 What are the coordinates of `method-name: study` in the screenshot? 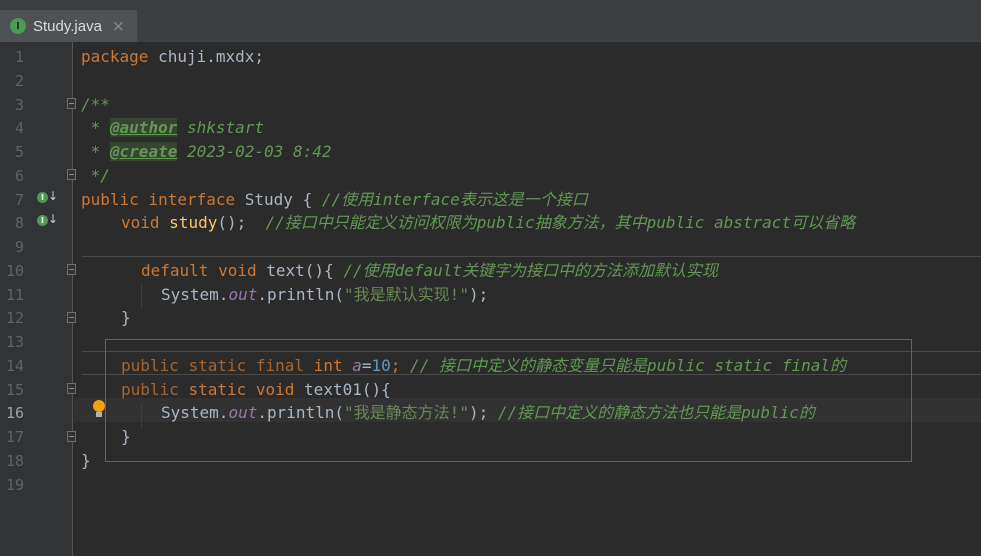 It's located at (193, 222).